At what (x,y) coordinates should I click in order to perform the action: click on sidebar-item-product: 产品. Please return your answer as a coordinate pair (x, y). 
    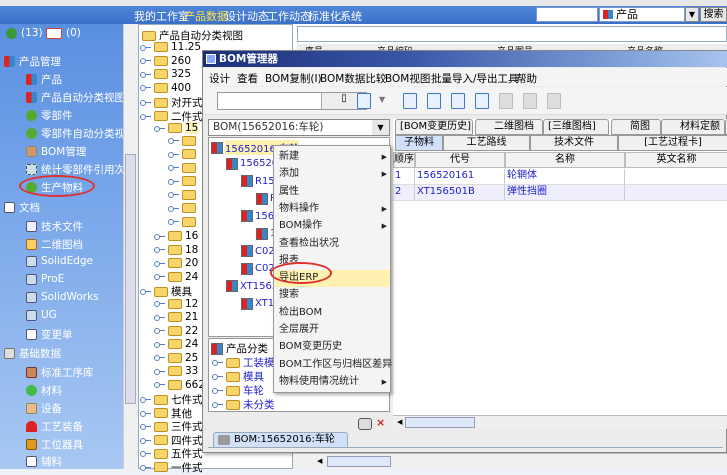
    Looking at the image, I should click on (44, 79).